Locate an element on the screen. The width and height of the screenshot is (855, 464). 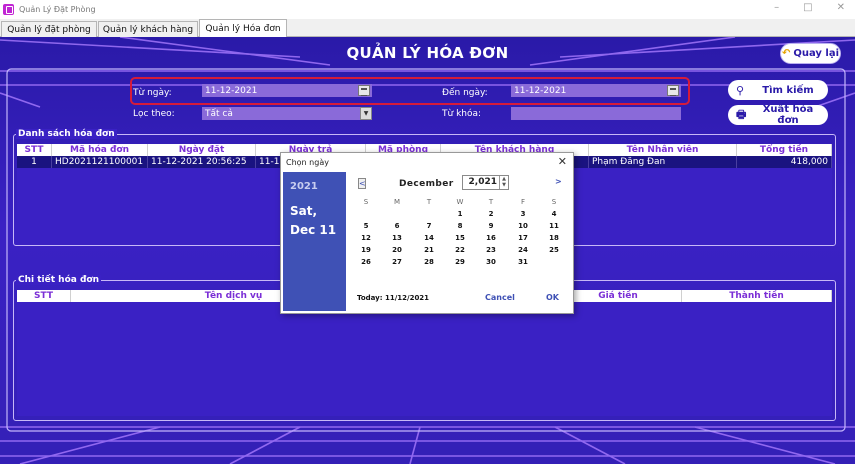
day-cell: 14 is located at coordinates (429, 238).